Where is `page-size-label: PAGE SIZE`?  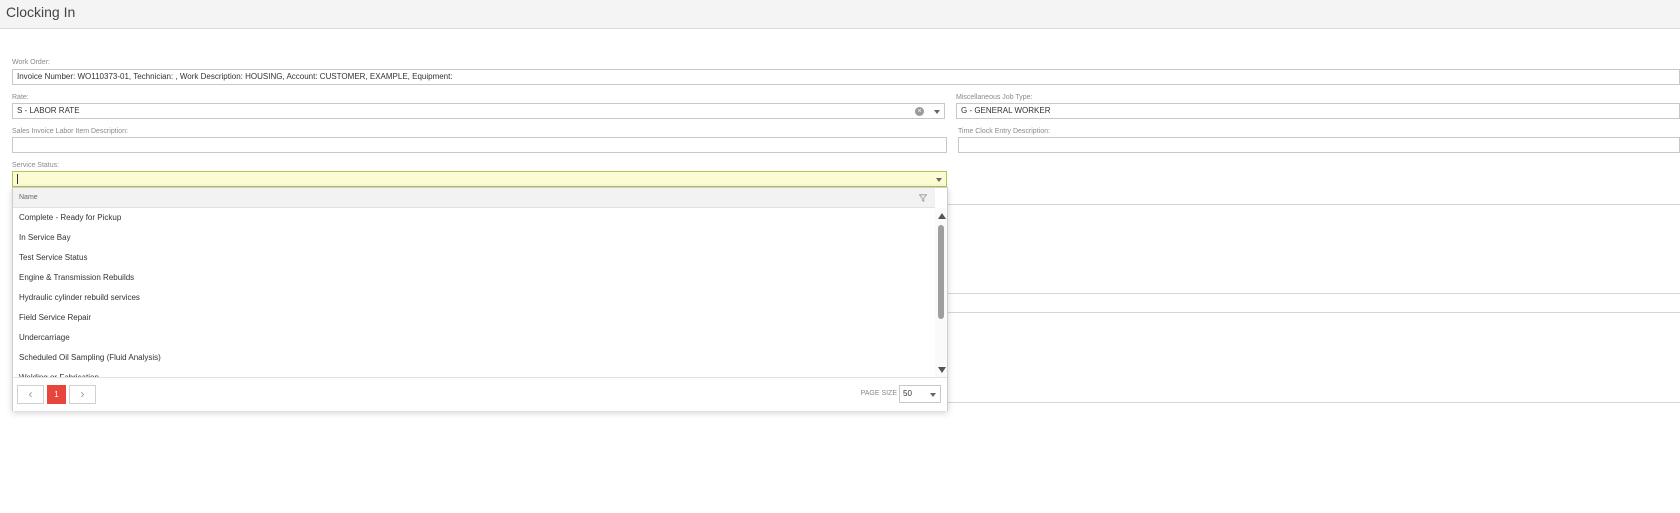
page-size-label: PAGE SIZE is located at coordinates (878, 393).